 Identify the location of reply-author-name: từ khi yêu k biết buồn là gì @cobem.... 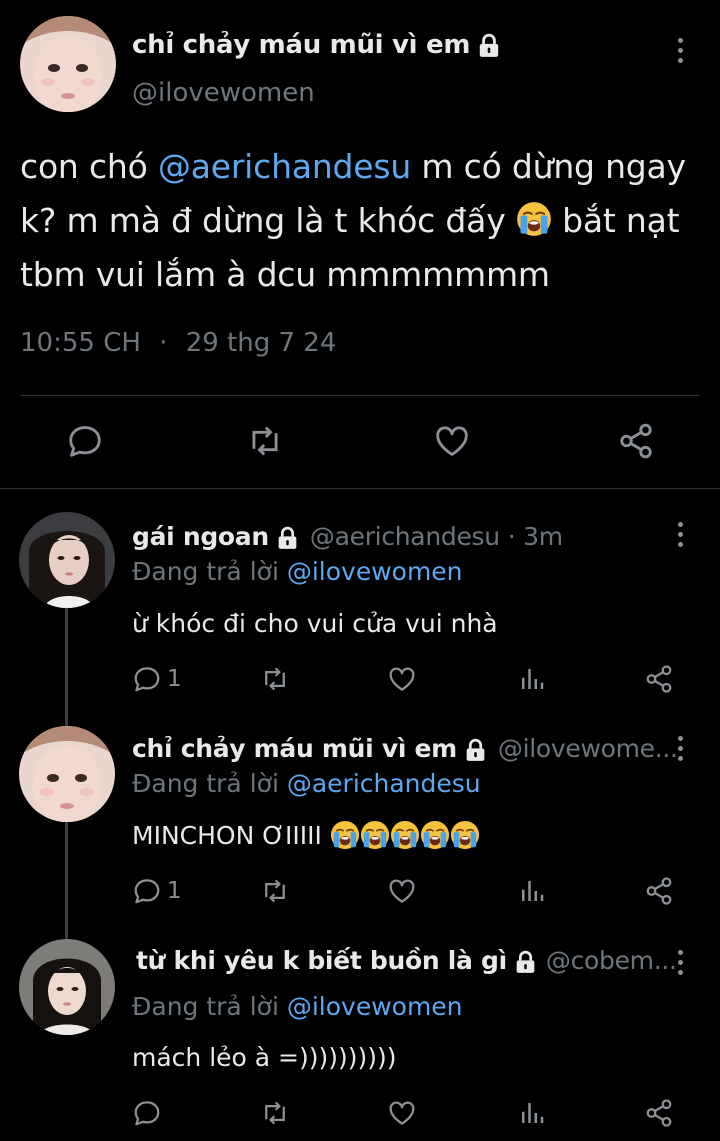
(406, 960).